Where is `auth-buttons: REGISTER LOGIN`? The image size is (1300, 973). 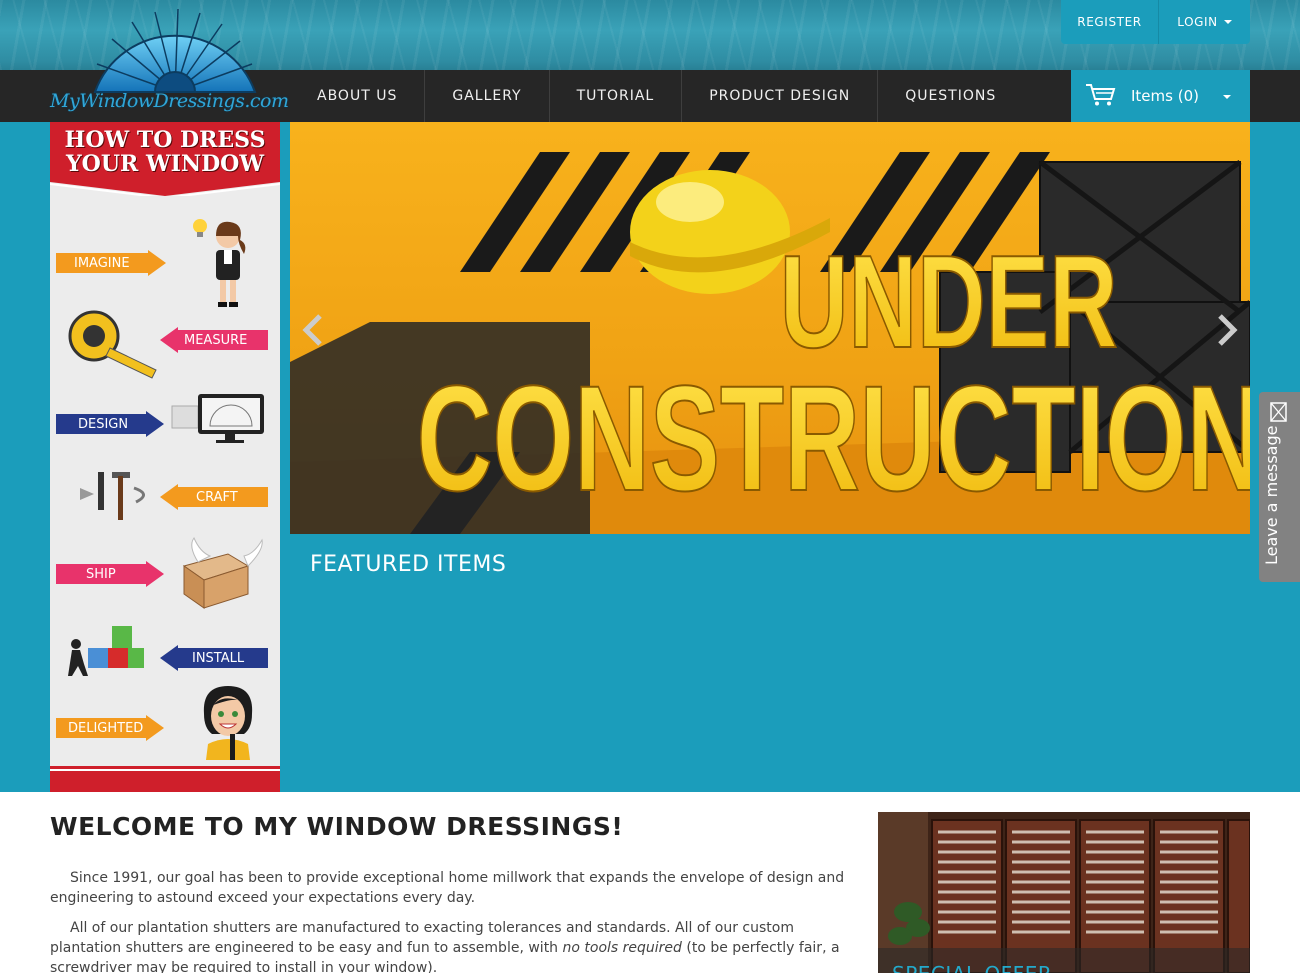
auth-buttons: REGISTER LOGIN is located at coordinates (1155, 22).